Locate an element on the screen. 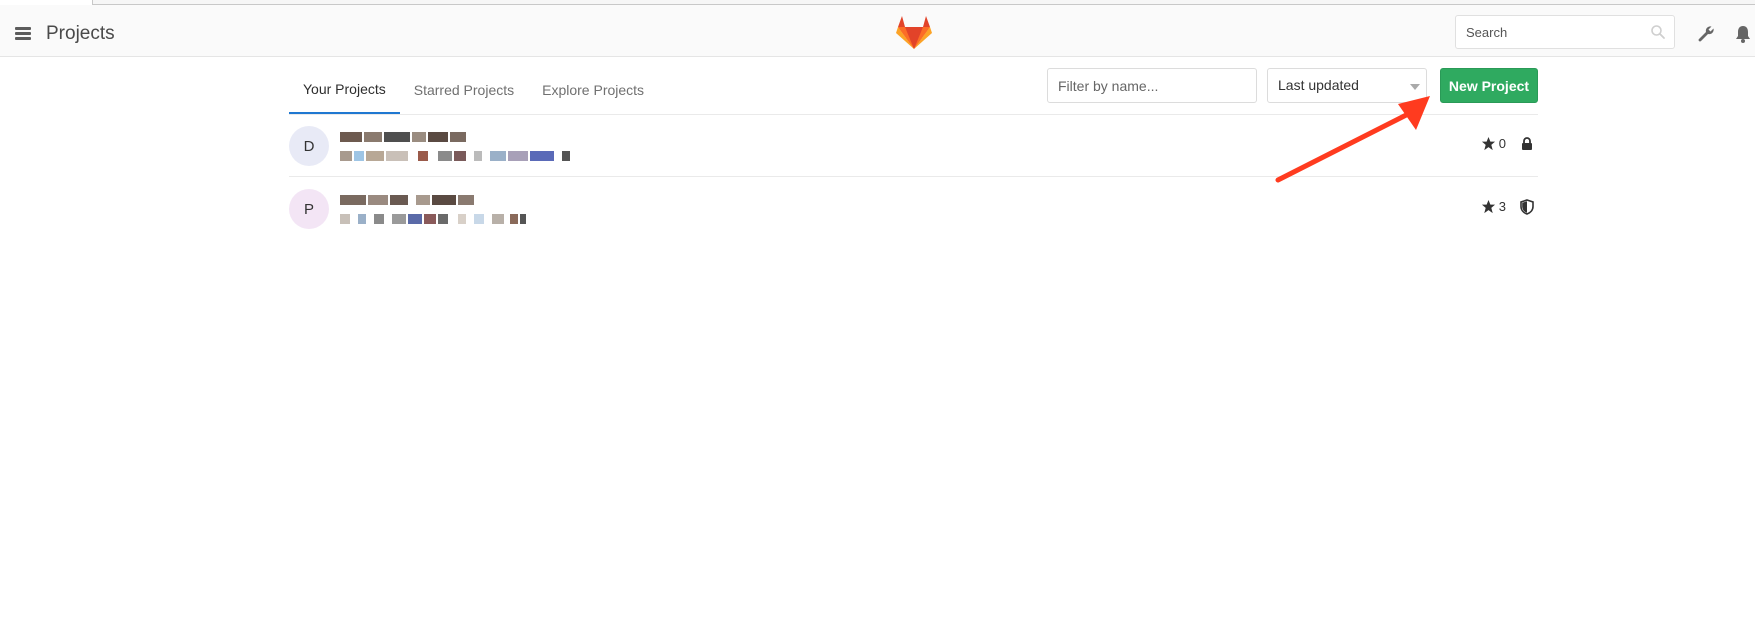 The height and width of the screenshot is (640, 1755). search-box is located at coordinates (1565, 32).